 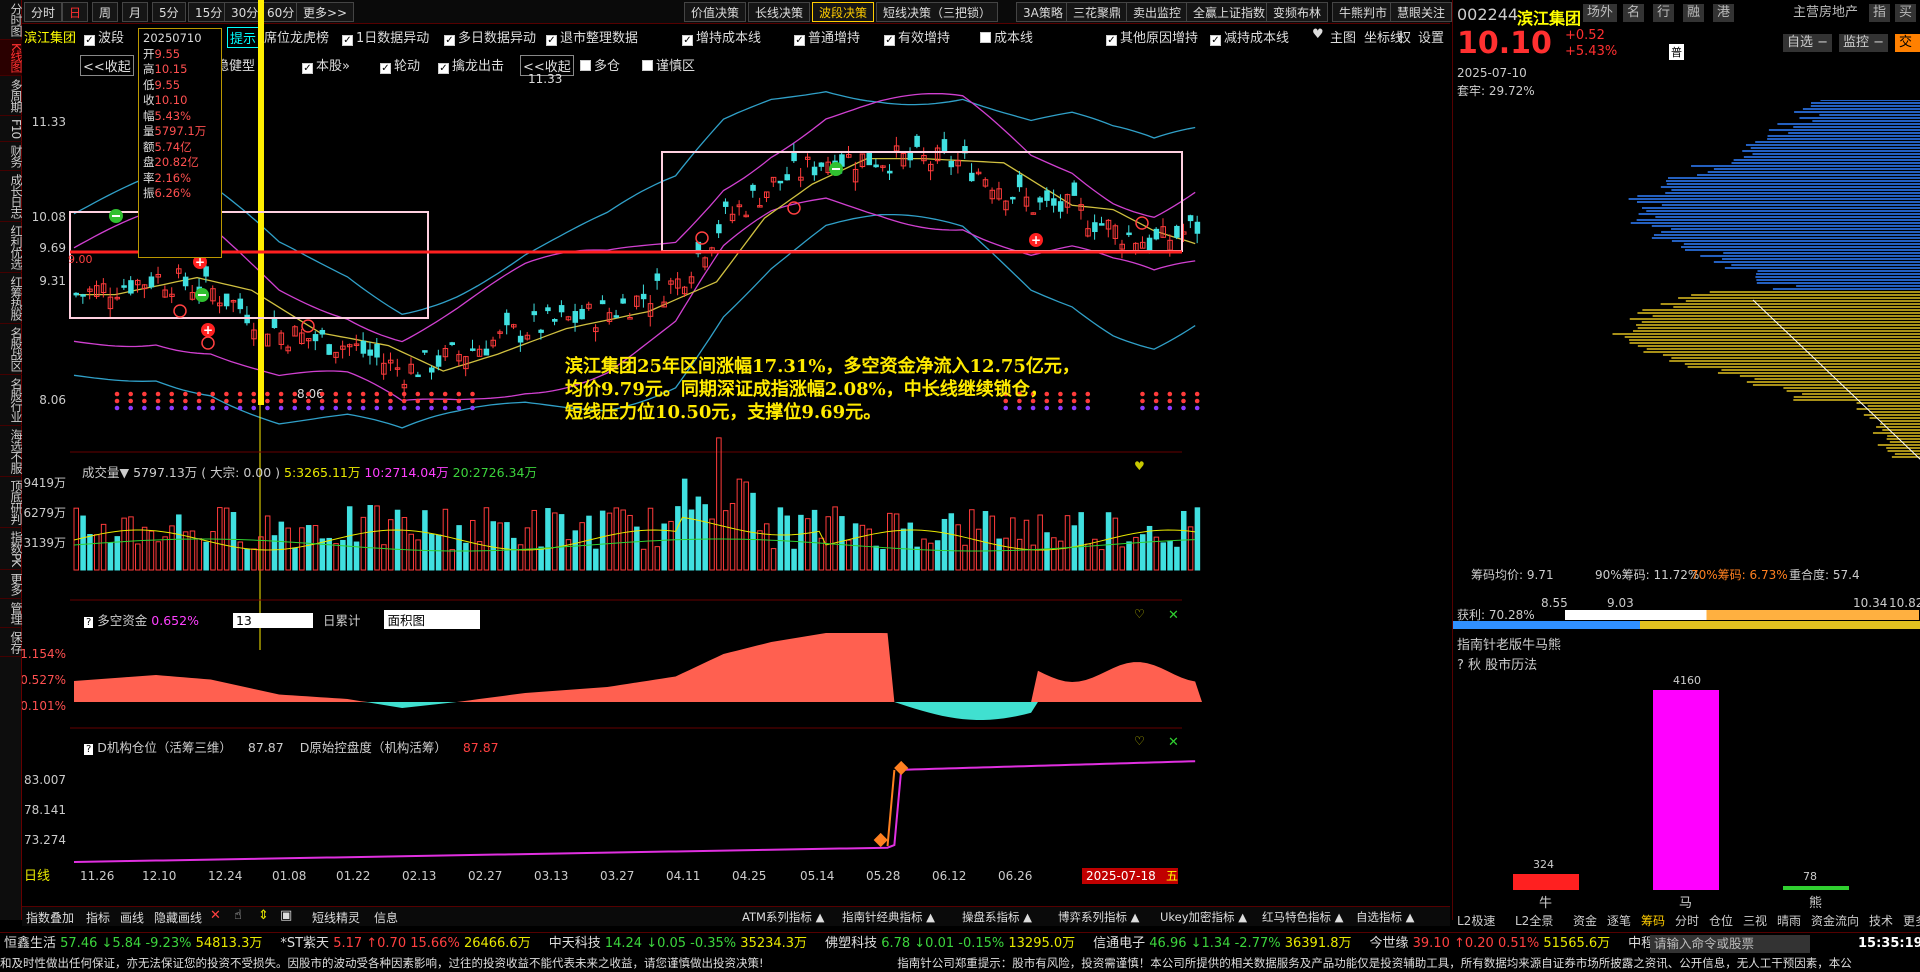 What do you see at coordinates (286, 915) in the screenshot?
I see `lock-icon: ▣` at bounding box center [286, 915].